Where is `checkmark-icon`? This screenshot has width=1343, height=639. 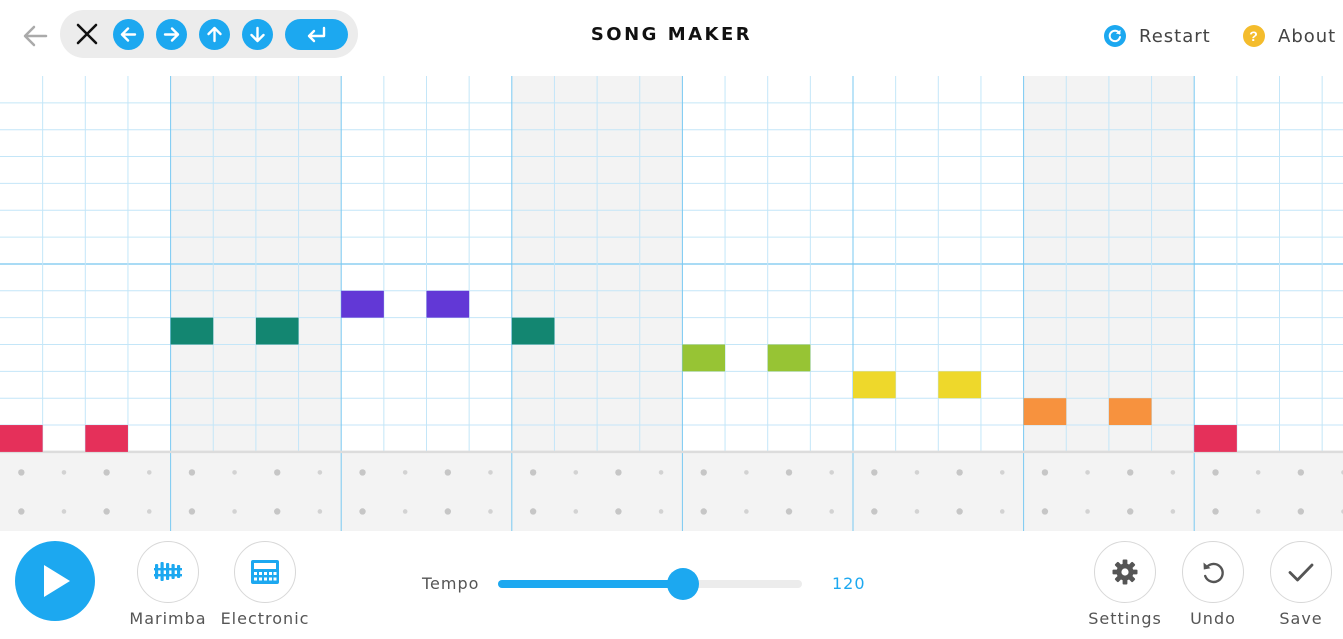 checkmark-icon is located at coordinates (1301, 572).